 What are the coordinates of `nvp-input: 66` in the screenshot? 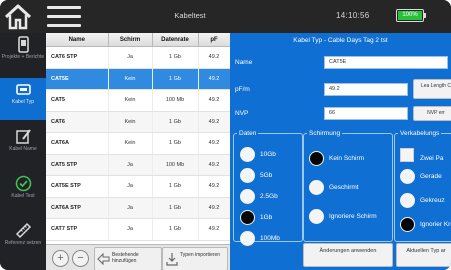 It's located at (366, 113).